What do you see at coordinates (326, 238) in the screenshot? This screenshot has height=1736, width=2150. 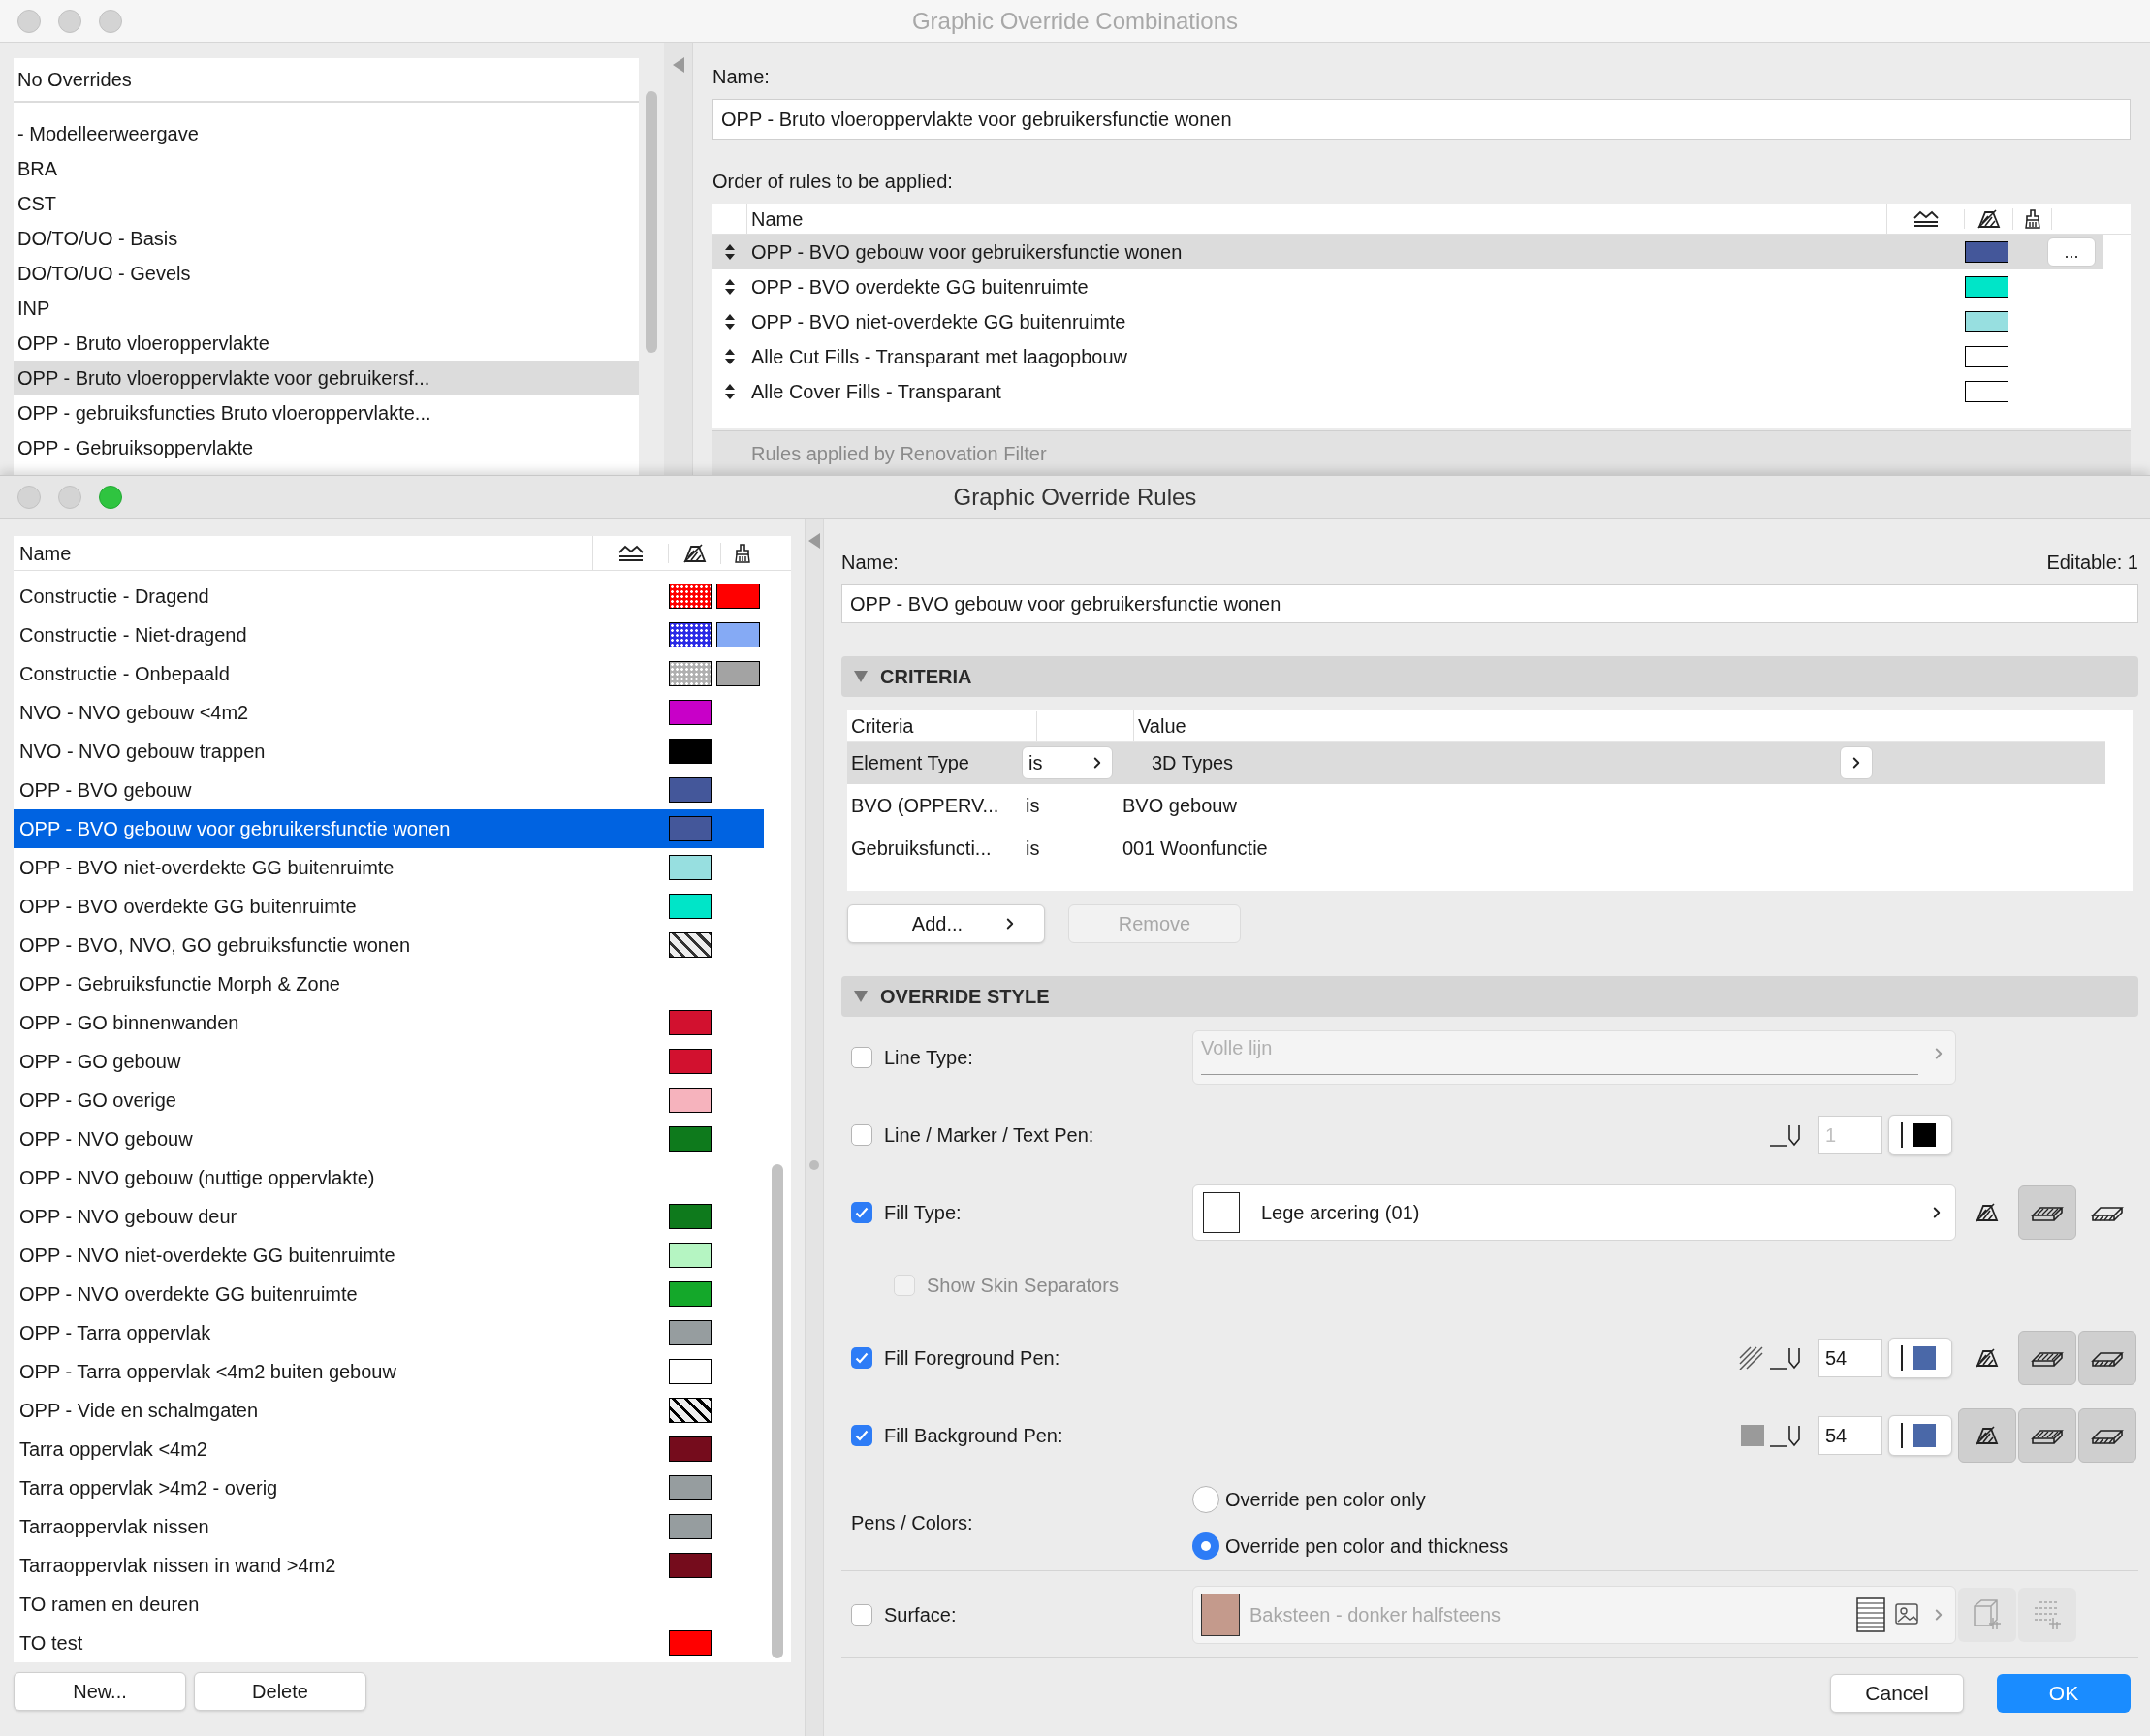 I see `list-item: DO/TO/UO - Basis` at bounding box center [326, 238].